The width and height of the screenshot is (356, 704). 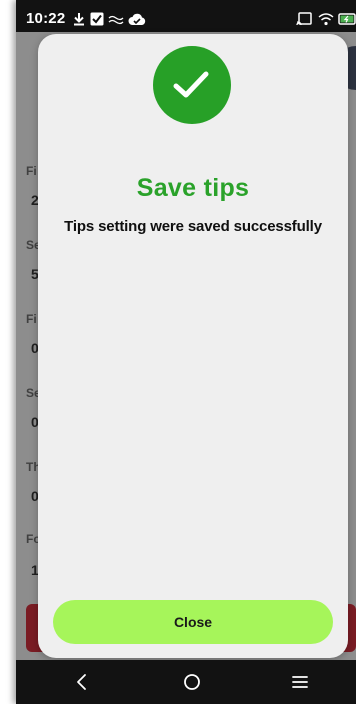 What do you see at coordinates (137, 19) in the screenshot?
I see `cloud-check-icon` at bounding box center [137, 19].